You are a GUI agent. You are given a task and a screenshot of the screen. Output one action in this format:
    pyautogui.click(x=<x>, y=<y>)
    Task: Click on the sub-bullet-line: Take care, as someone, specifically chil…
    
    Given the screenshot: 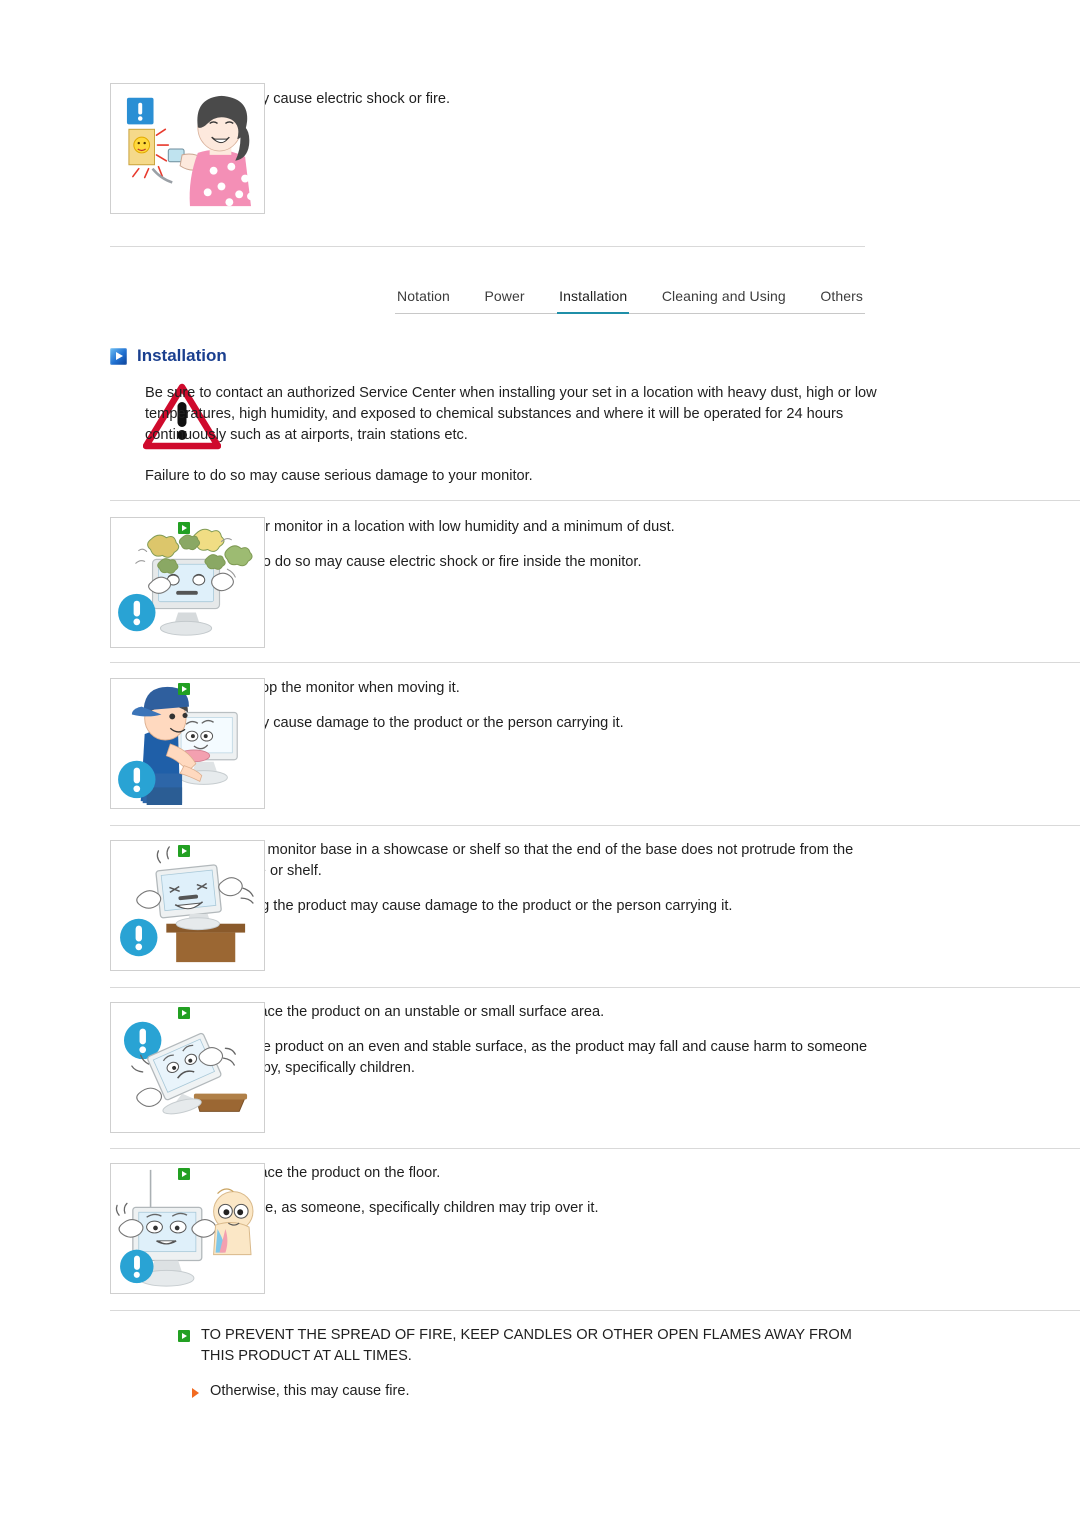 What is the action you would take?
    pyautogui.click(x=529, y=1208)
    